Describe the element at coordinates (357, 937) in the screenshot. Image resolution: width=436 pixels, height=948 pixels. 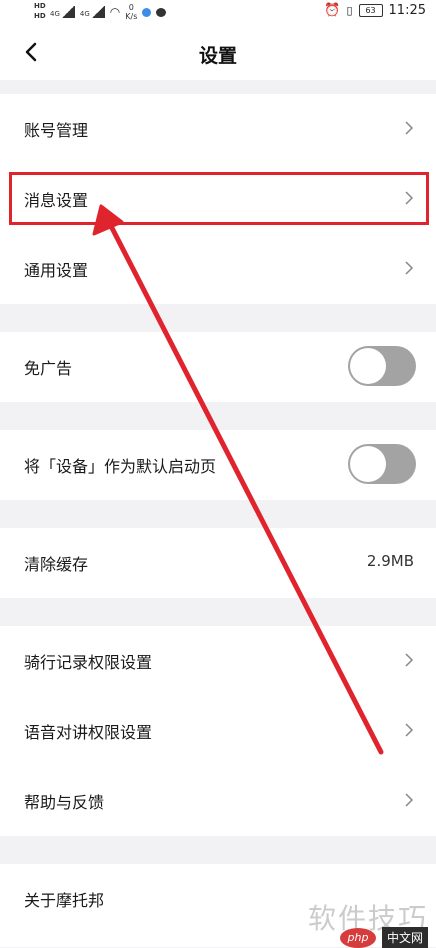
I see `php-logo: php` at that location.